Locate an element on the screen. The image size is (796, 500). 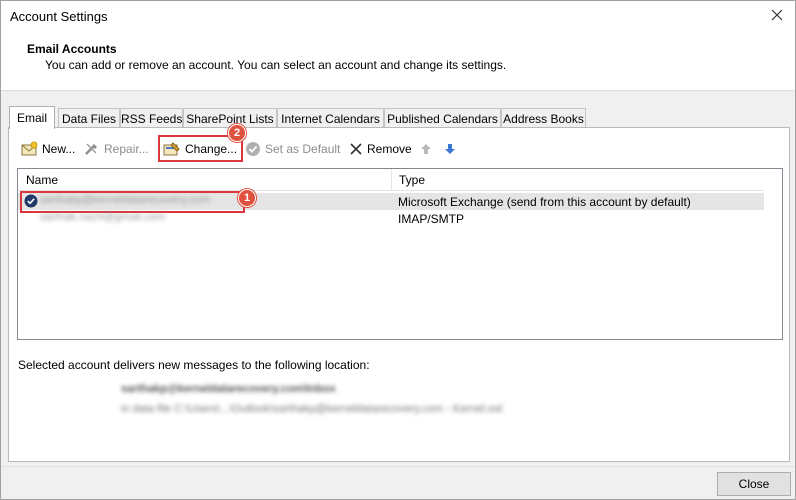
arrow-up-icon is located at coordinates (426, 149).